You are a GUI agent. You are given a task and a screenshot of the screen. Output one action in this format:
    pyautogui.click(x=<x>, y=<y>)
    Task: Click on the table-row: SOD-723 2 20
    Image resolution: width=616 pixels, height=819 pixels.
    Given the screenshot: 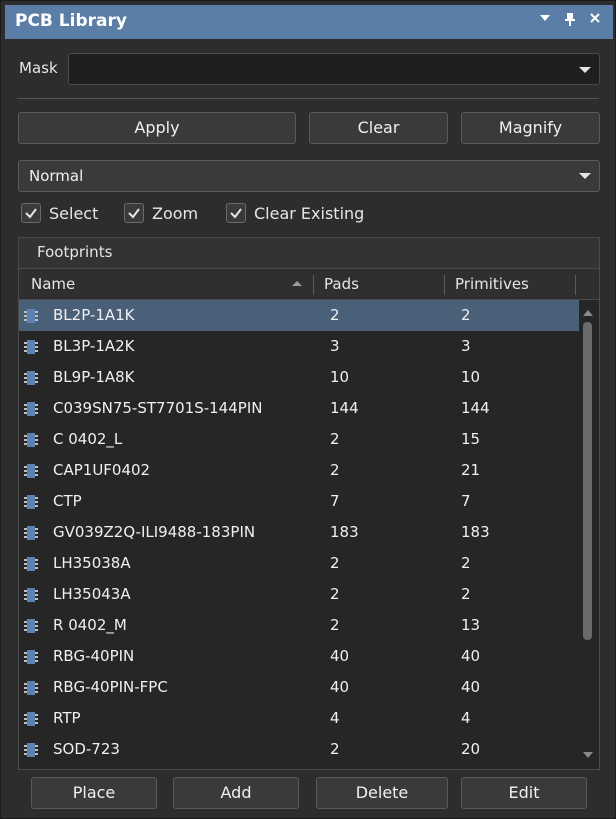 What is the action you would take?
    pyautogui.click(x=299, y=749)
    